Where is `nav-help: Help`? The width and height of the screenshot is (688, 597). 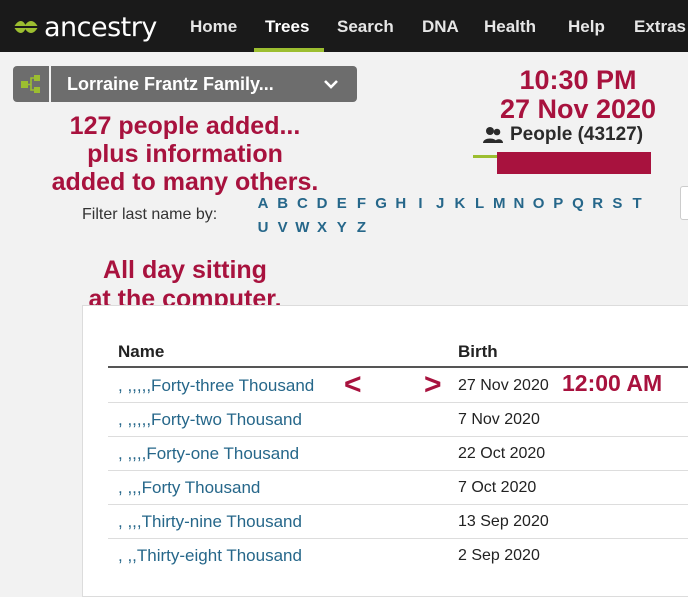
nav-help: Help is located at coordinates (586, 27).